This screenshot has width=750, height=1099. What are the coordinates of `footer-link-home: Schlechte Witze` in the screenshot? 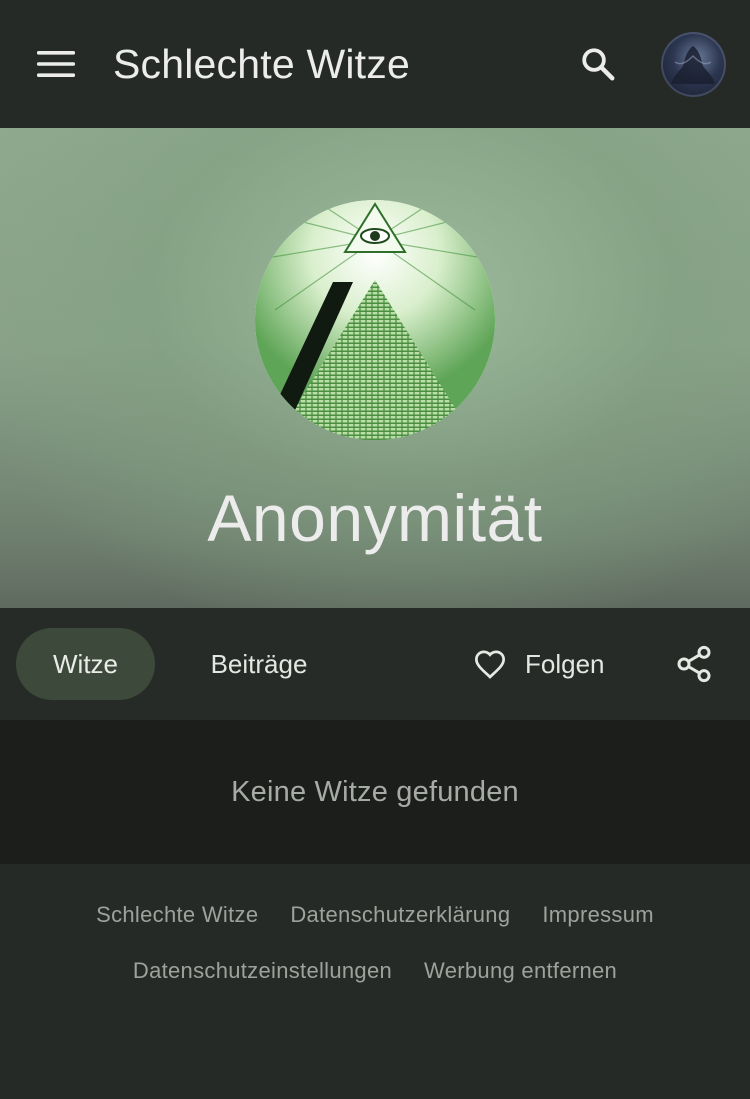 It's located at (177, 915).